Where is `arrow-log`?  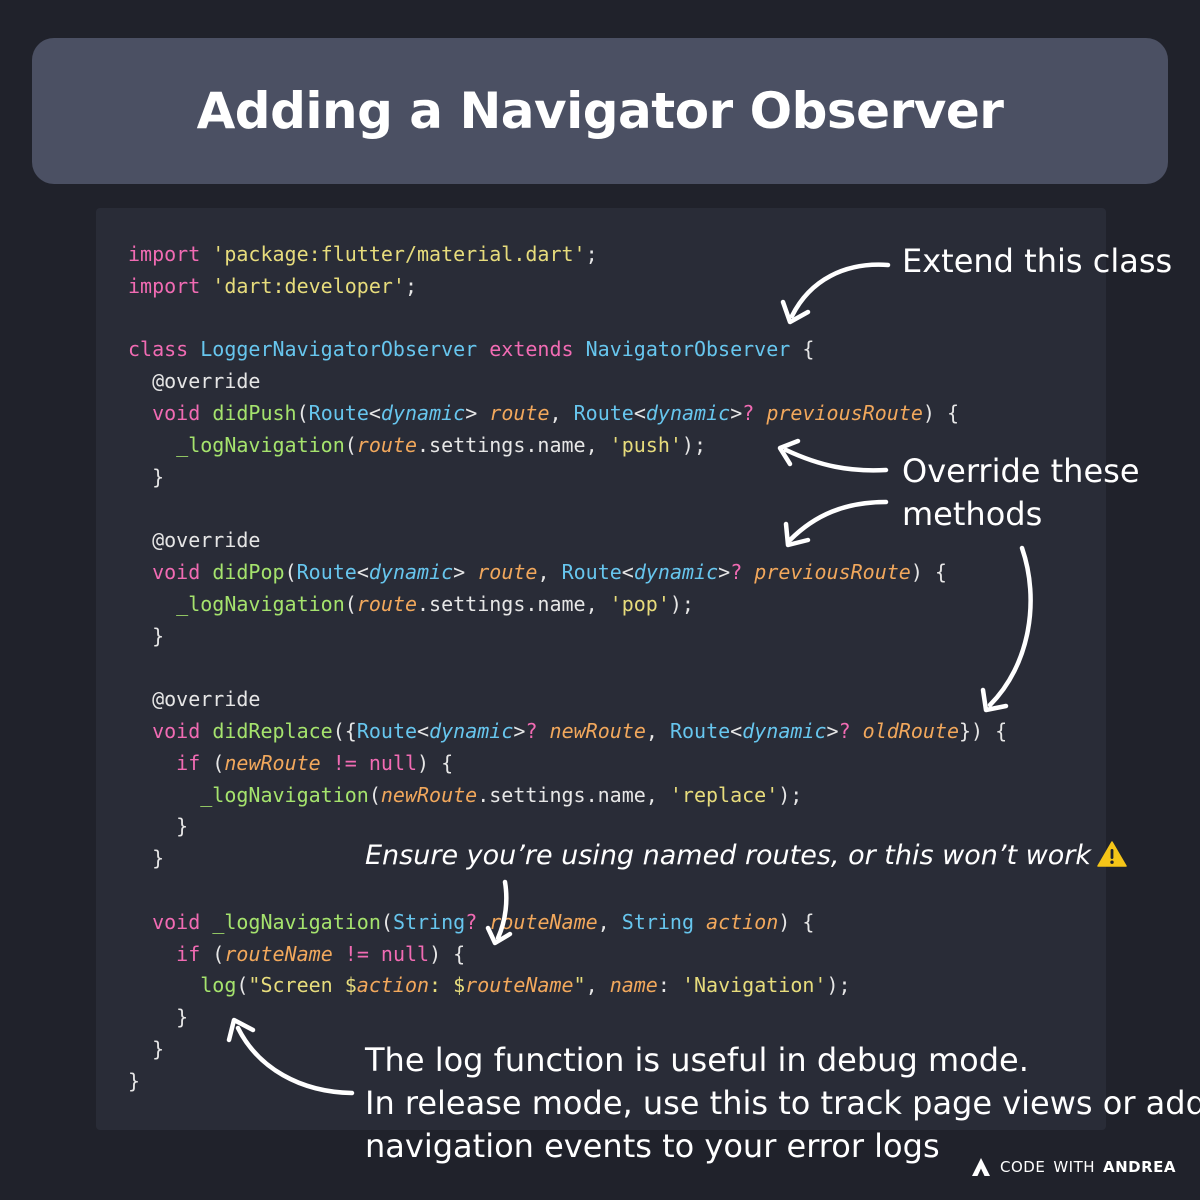 arrow-log is located at coordinates (295, 1060).